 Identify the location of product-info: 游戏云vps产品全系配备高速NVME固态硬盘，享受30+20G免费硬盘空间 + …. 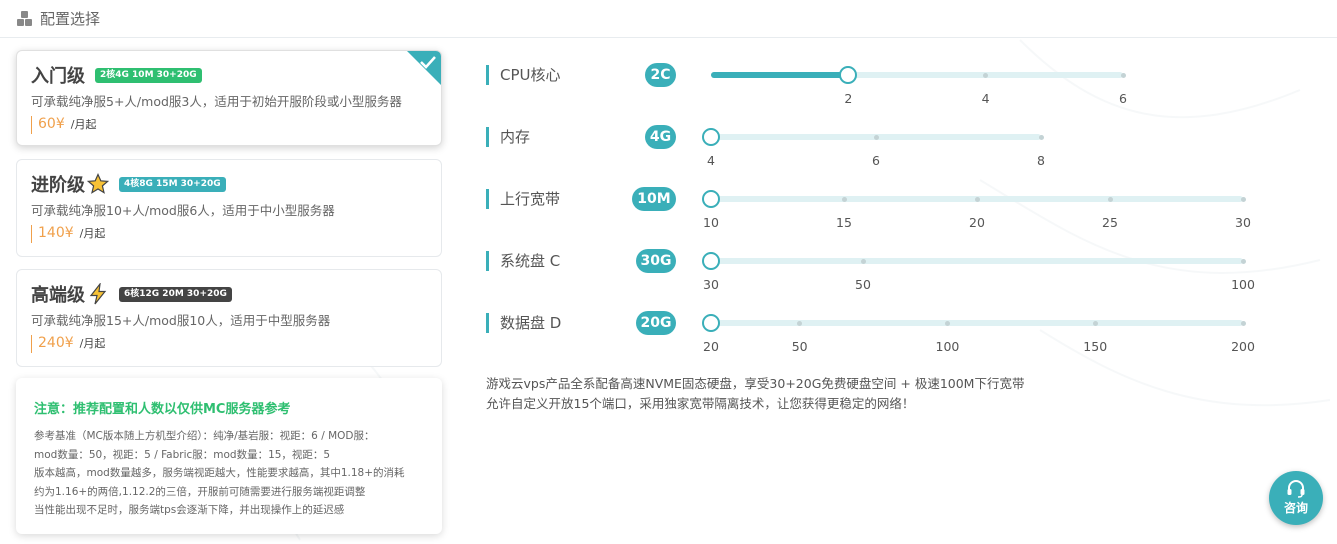
(786, 394).